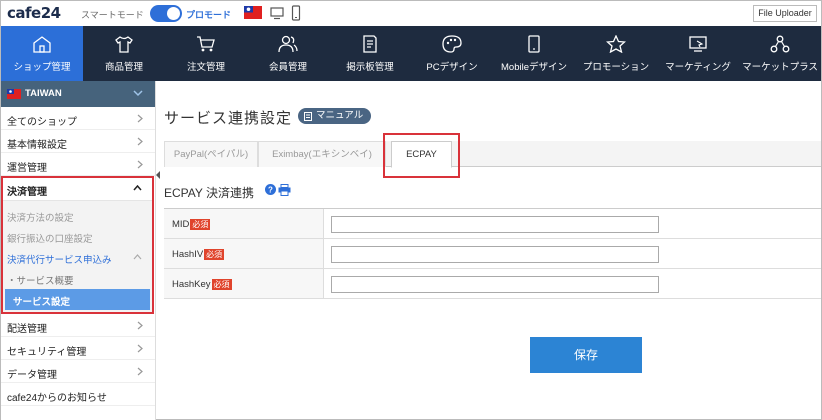 The image size is (822, 420). I want to click on star-icon, so click(616, 44).